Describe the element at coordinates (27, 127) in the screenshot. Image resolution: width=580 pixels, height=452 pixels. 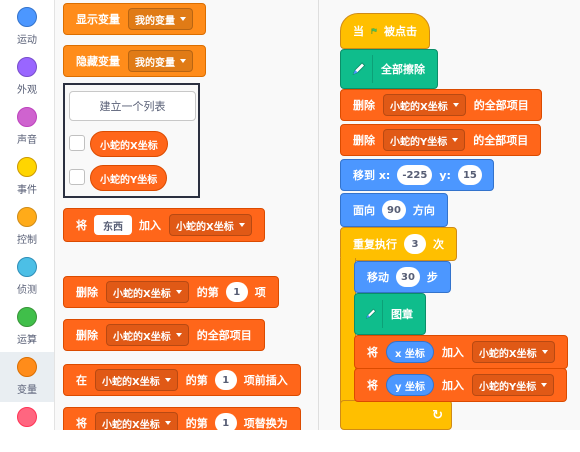
I see `category-sound: 声音` at that location.